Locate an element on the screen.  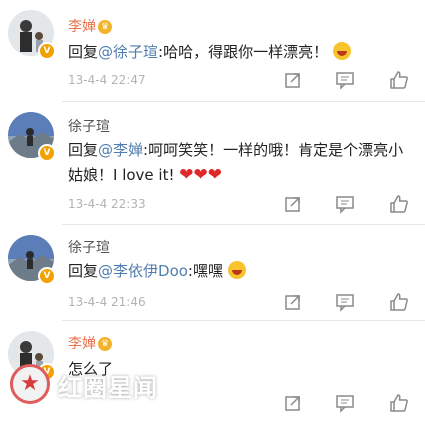
timestamp: 13-4-4 22:47 is located at coordinates (107, 80).